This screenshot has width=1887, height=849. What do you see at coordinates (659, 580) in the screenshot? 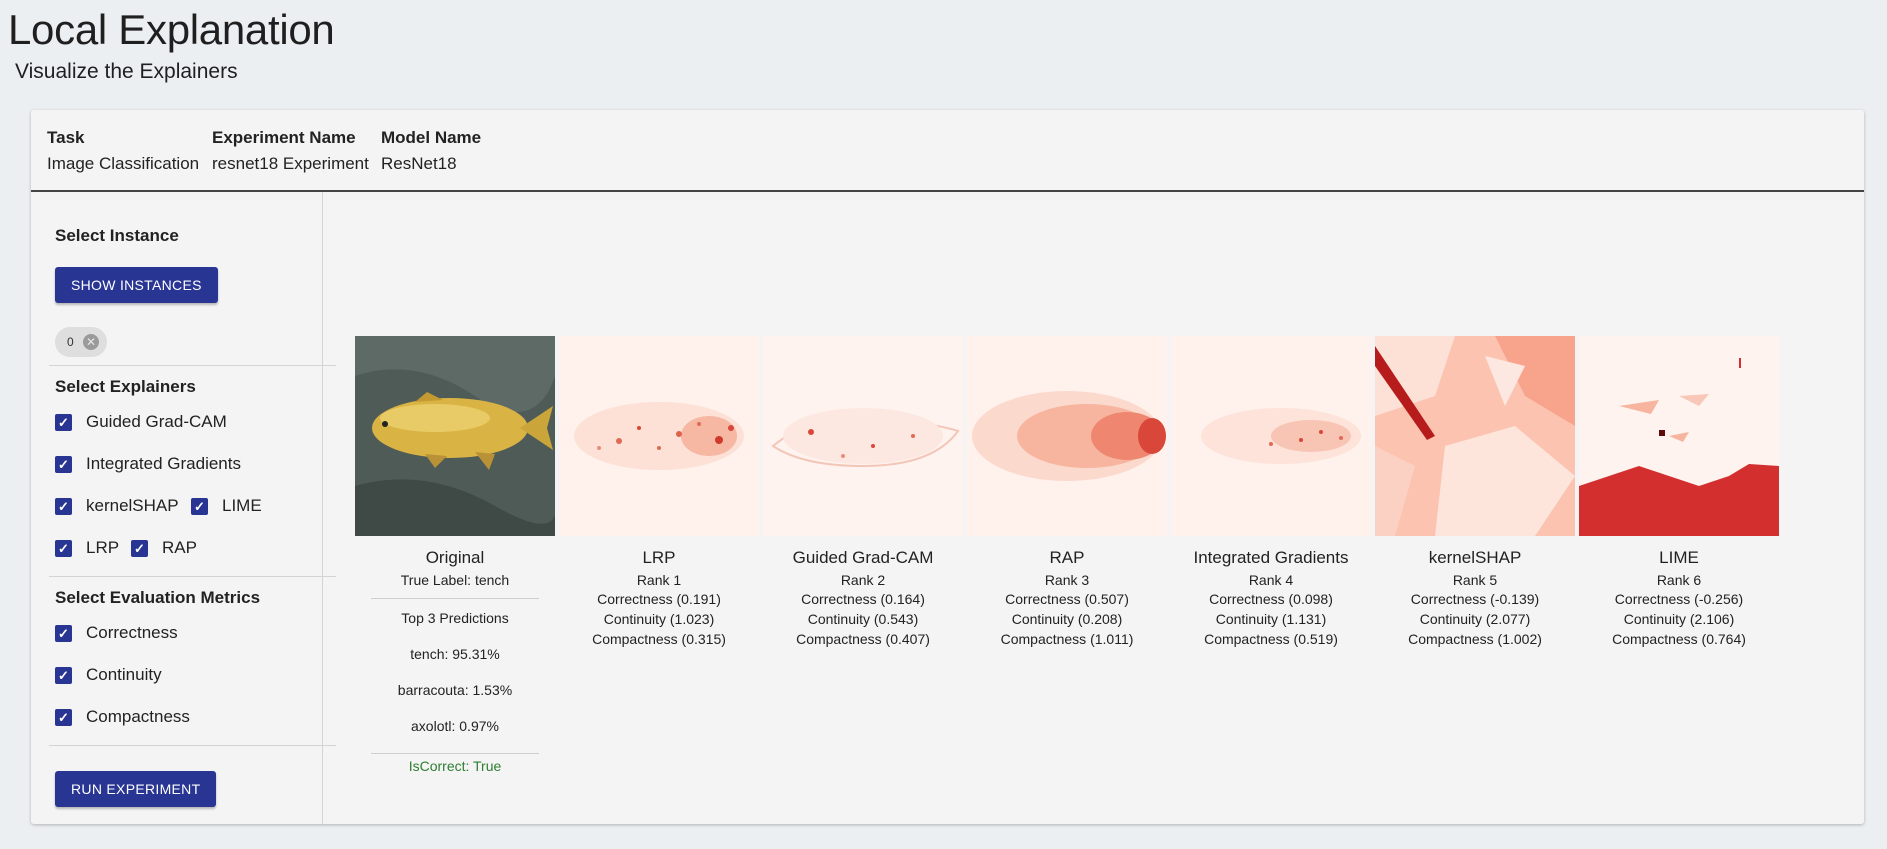
I see `explainer-rank: Rank 1` at bounding box center [659, 580].